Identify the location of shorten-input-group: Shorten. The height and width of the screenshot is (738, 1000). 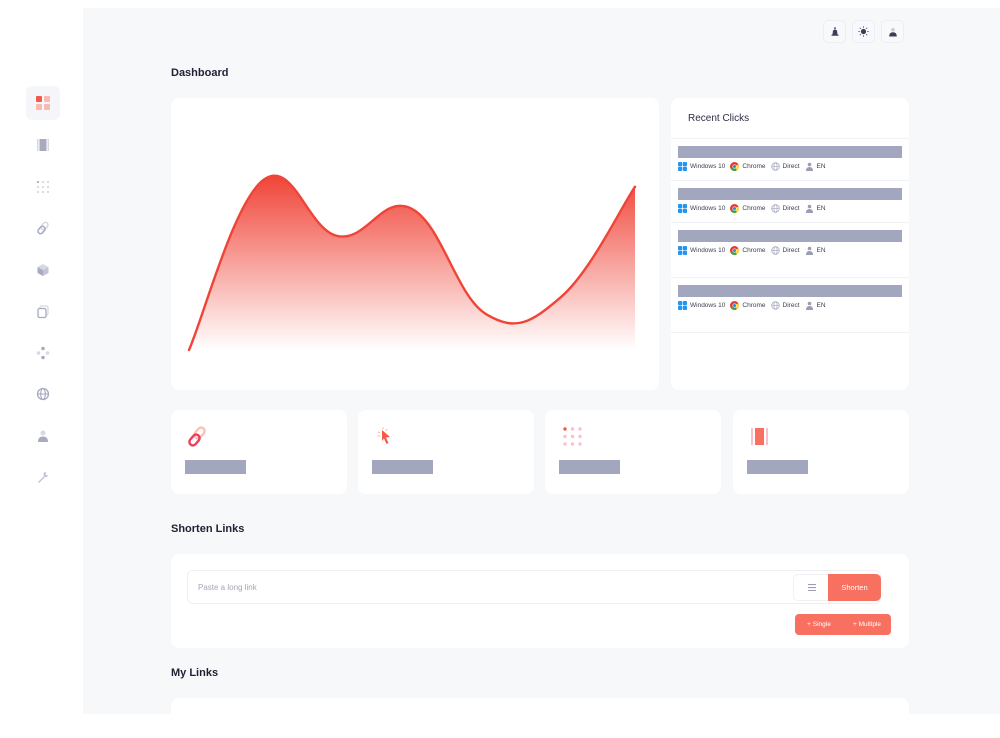
(534, 587).